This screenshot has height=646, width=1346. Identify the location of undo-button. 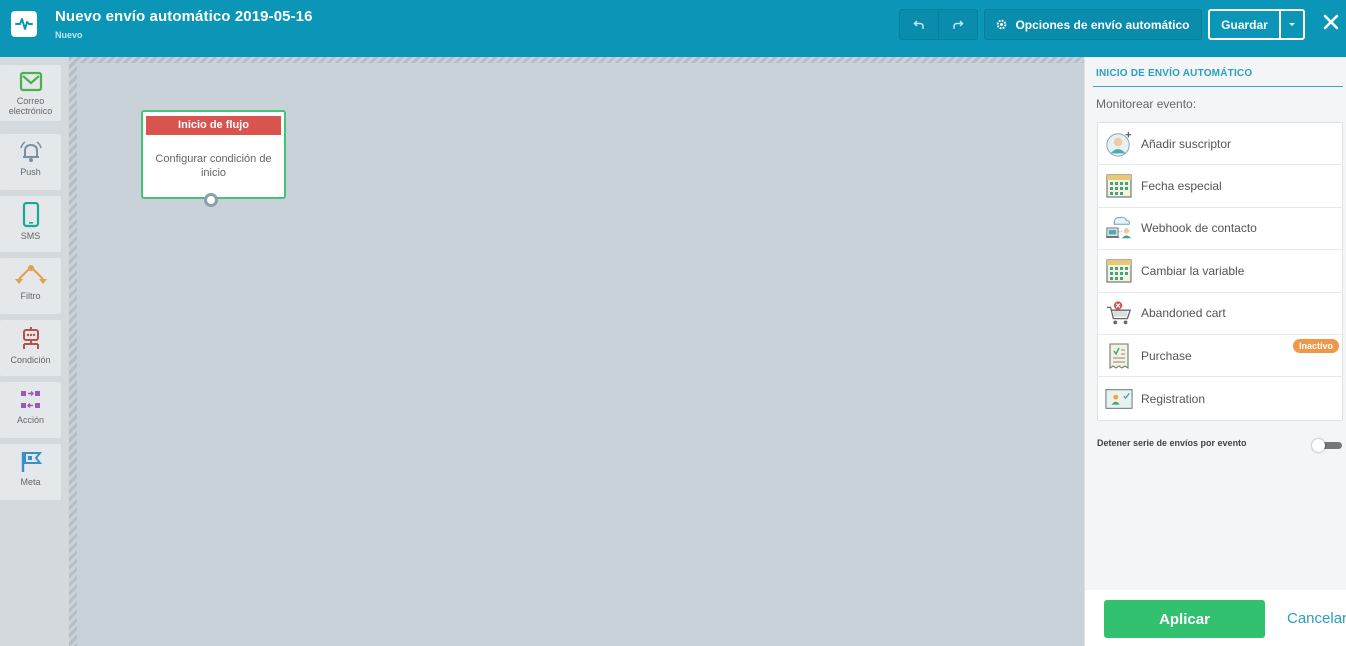
(919, 24).